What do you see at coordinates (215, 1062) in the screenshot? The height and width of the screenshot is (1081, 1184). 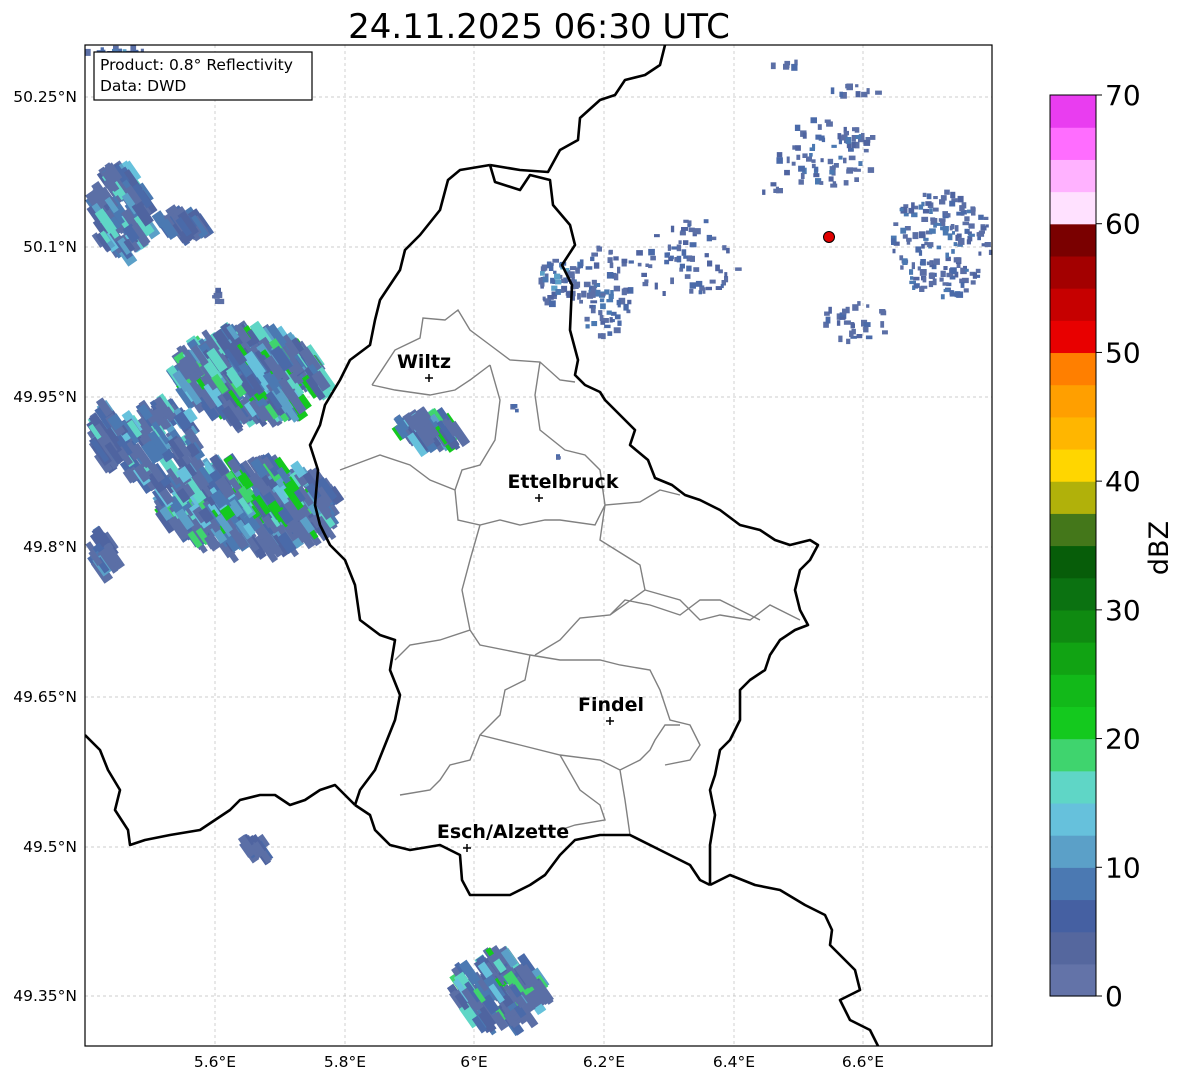 I see `lon-tick-label: 5.6°E` at bounding box center [215, 1062].